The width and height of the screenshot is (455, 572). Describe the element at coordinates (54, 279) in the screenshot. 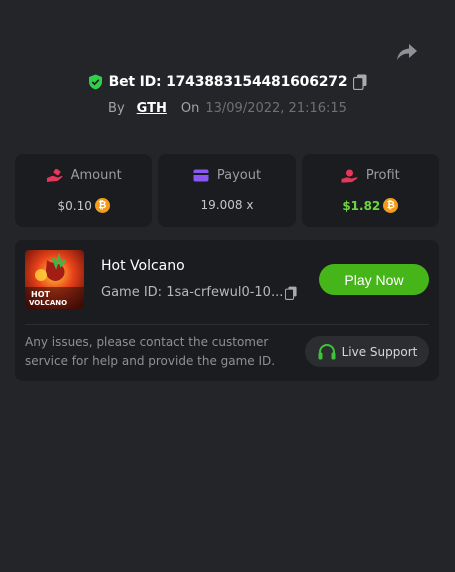

I see `game-thumbnail: HOT VOLCANO` at that location.